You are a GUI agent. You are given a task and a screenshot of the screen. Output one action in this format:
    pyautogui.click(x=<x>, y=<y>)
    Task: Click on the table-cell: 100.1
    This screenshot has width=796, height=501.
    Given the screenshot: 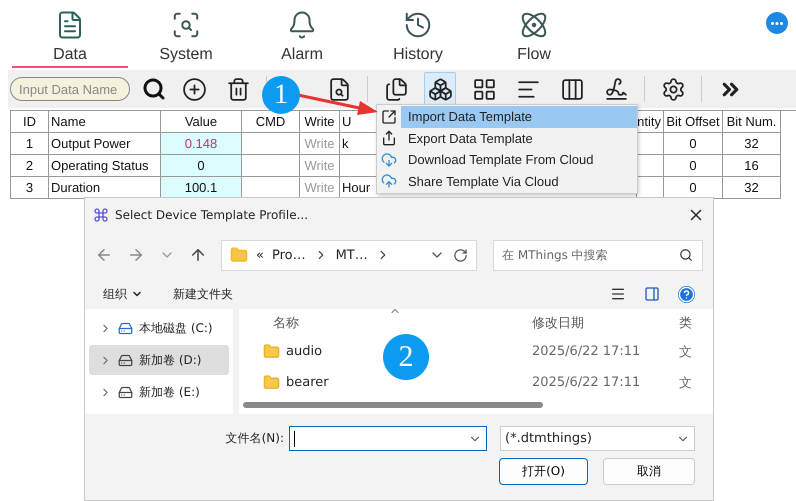 What is the action you would take?
    pyautogui.click(x=201, y=188)
    